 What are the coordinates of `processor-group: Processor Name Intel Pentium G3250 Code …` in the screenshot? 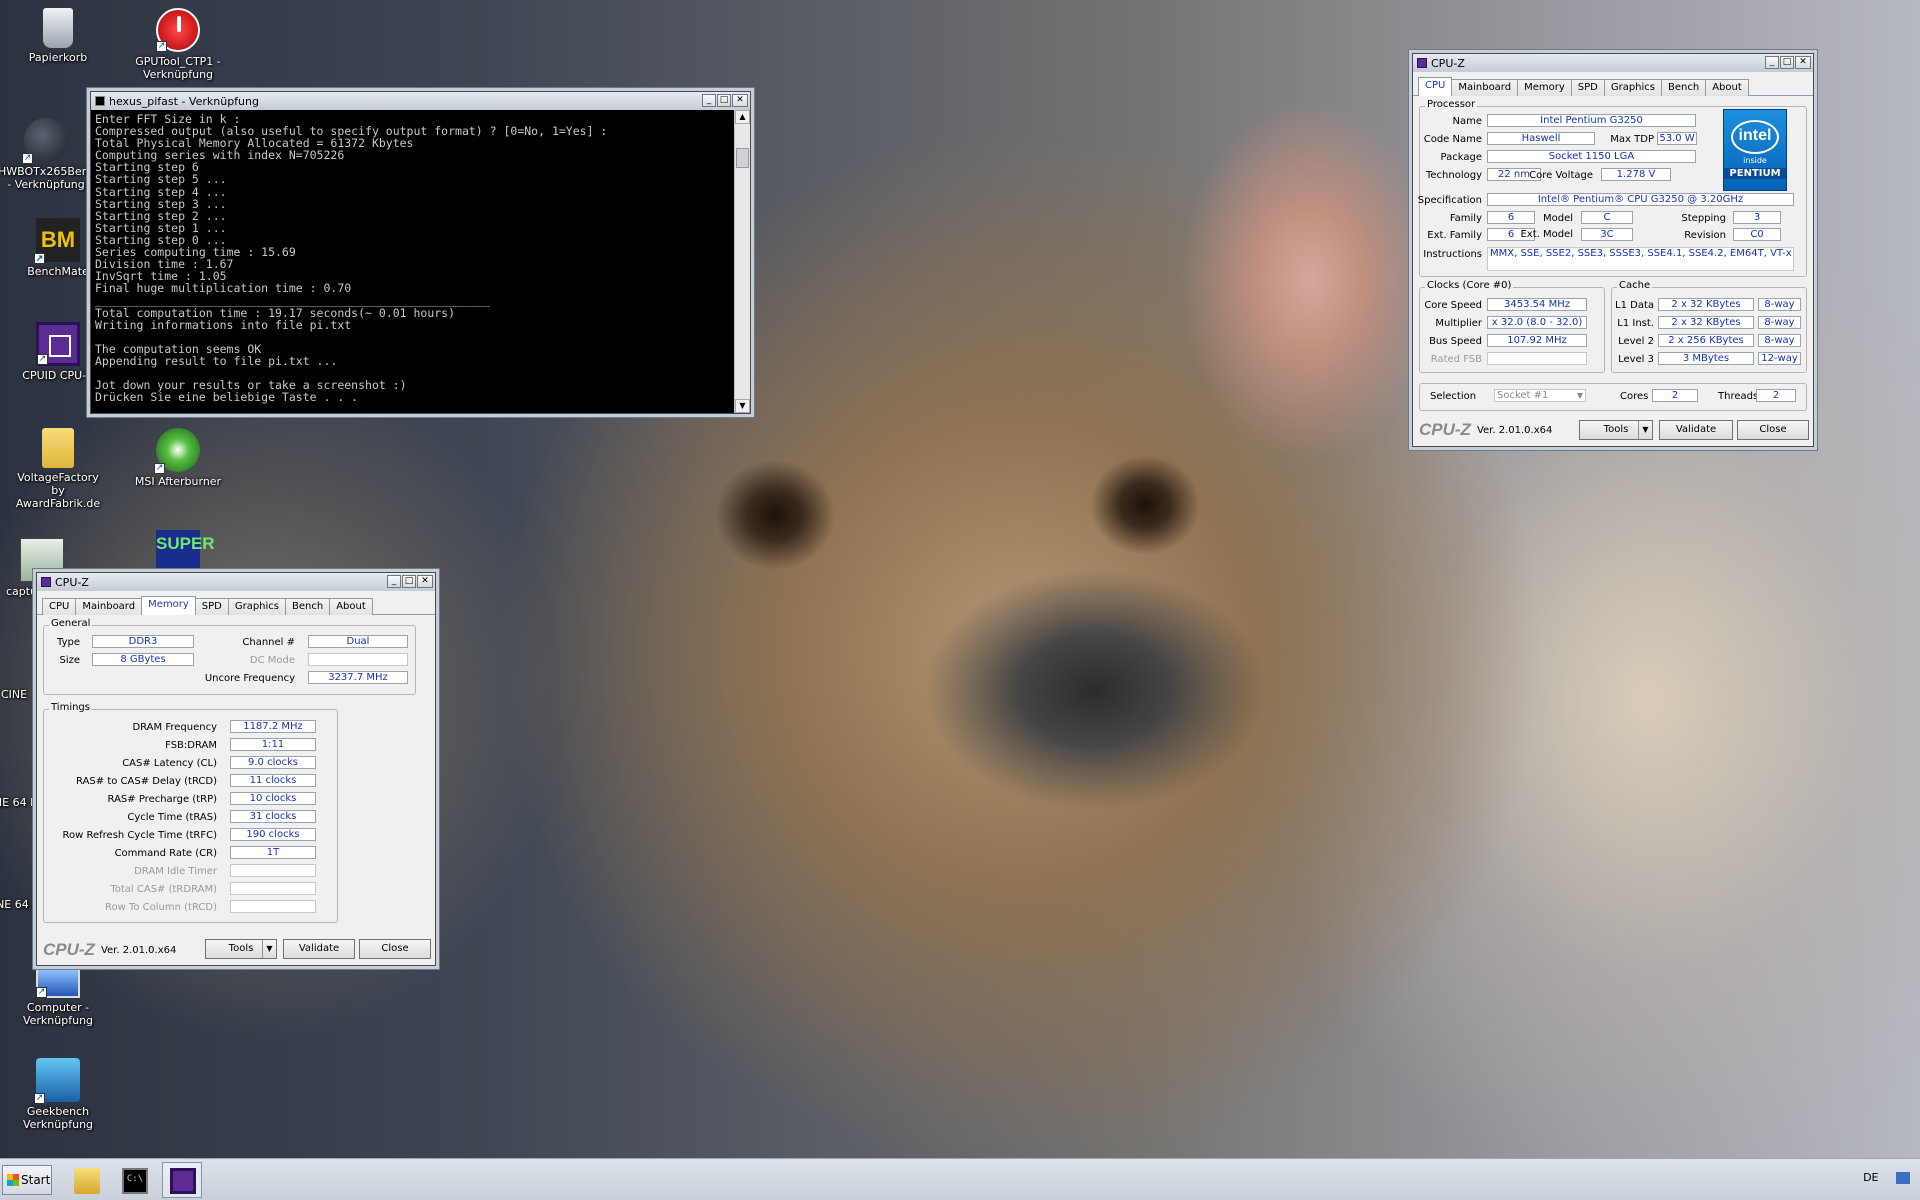 It's located at (1612, 188).